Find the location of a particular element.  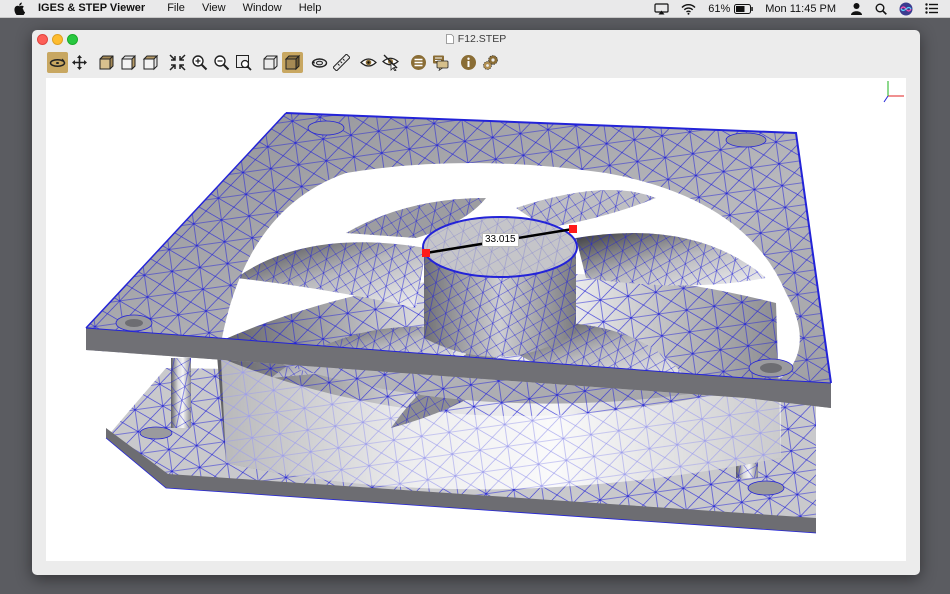

comments-icon is located at coordinates (441, 63).